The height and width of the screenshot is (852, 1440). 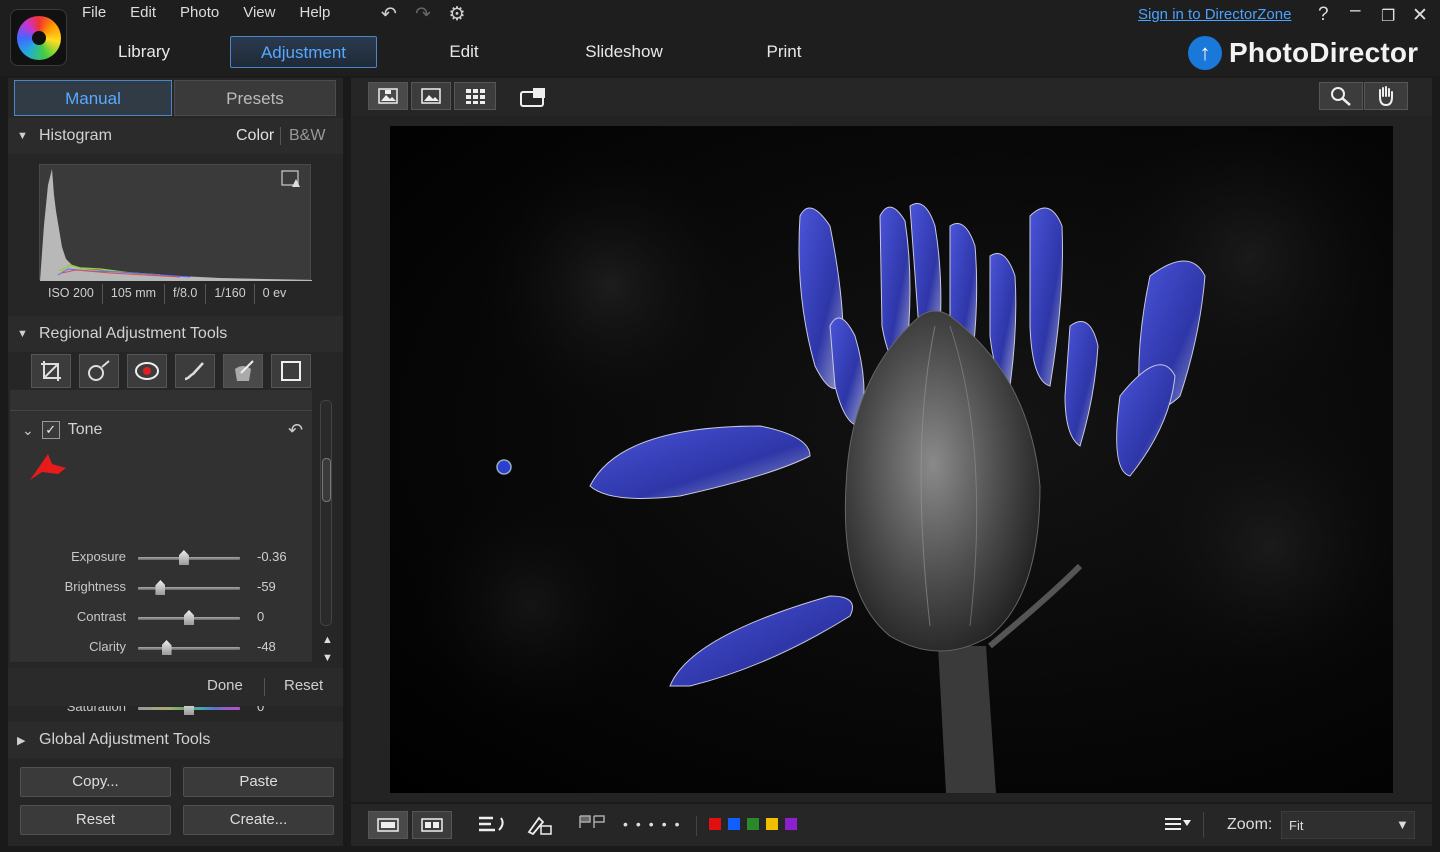 I want to click on single-layout-button, so click(x=388, y=825).